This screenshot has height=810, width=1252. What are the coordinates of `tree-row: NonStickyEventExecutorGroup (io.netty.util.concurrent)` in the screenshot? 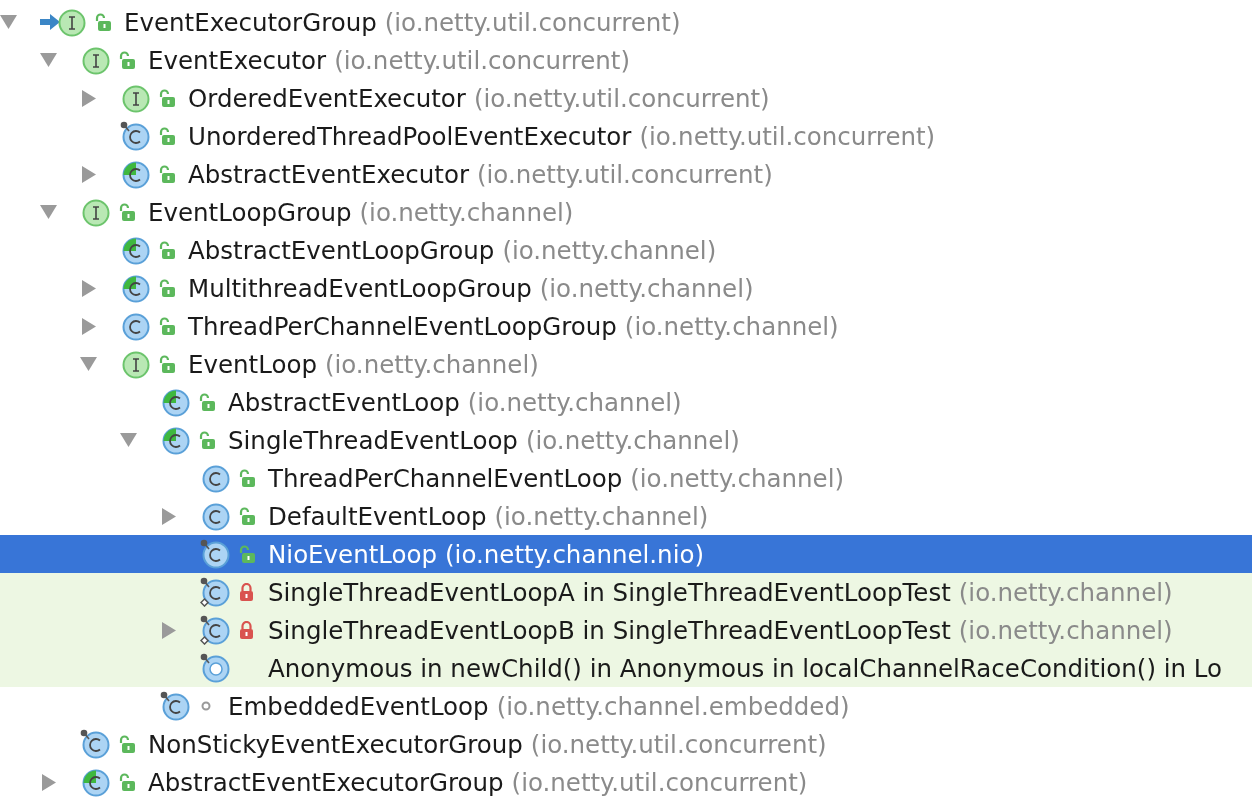 It's located at (626, 744).